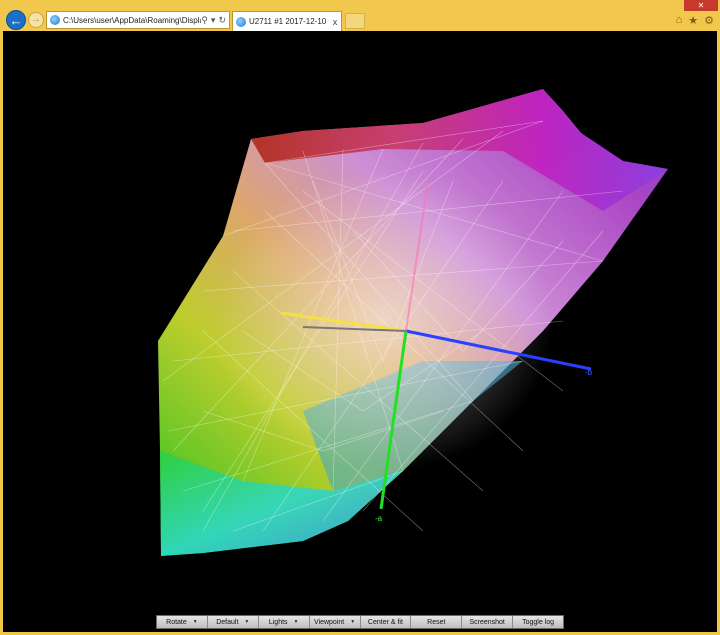 This screenshot has width=720, height=635. I want to click on window-close-button: ✕, so click(701, 5).